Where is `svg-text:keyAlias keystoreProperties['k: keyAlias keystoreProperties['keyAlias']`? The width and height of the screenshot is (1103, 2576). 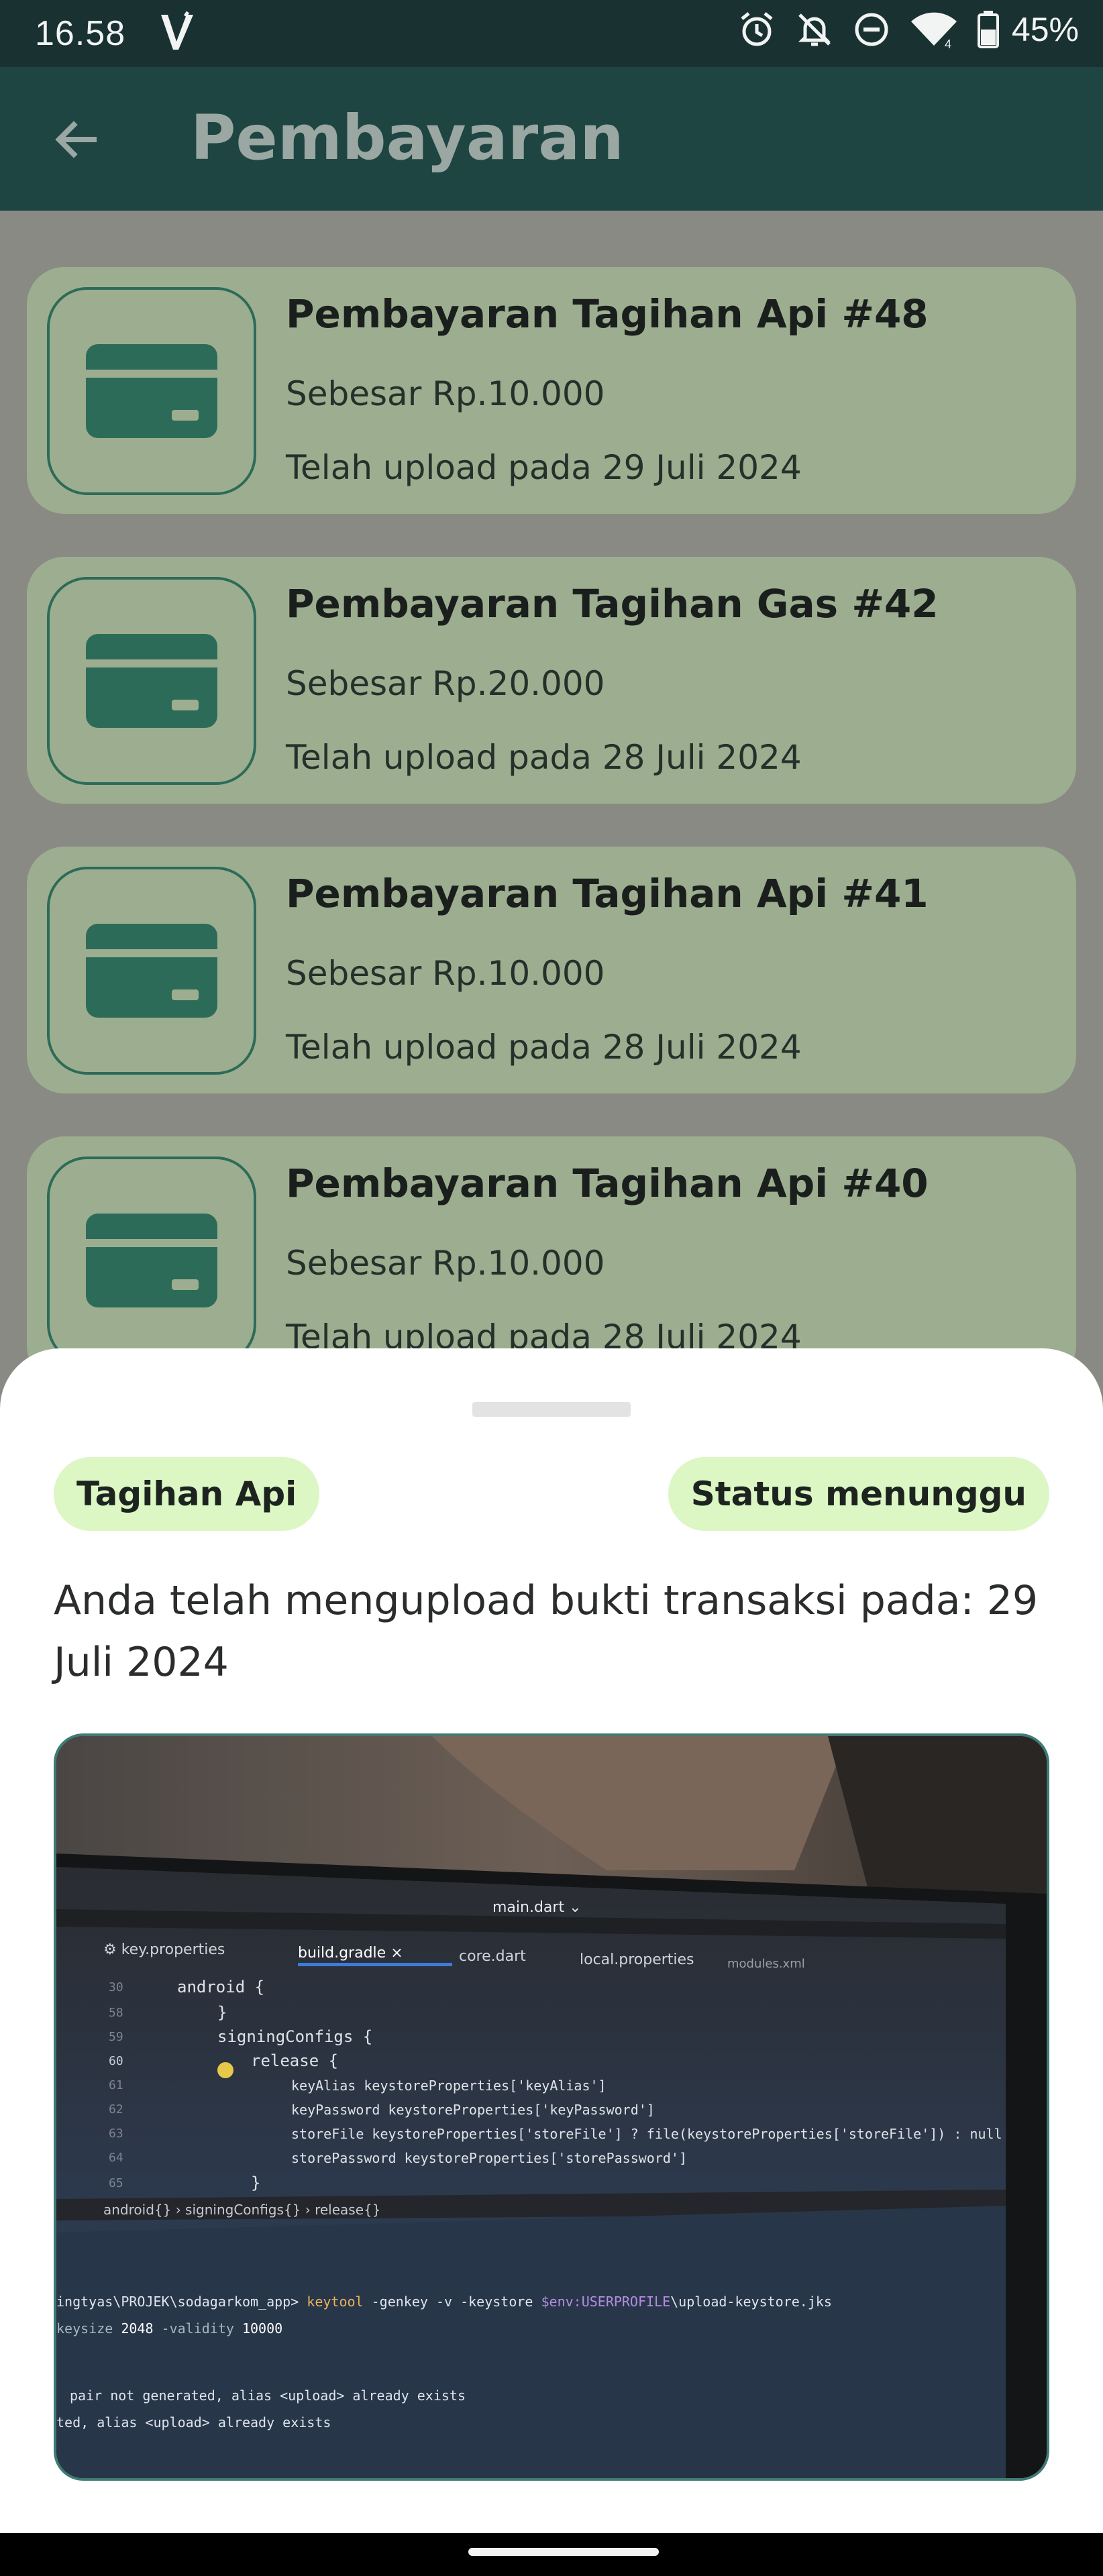
svg-text:keyAlias keystoreProperties['k: keyAlias keystoreProperties['keyAlias'] is located at coordinates (449, 2086).